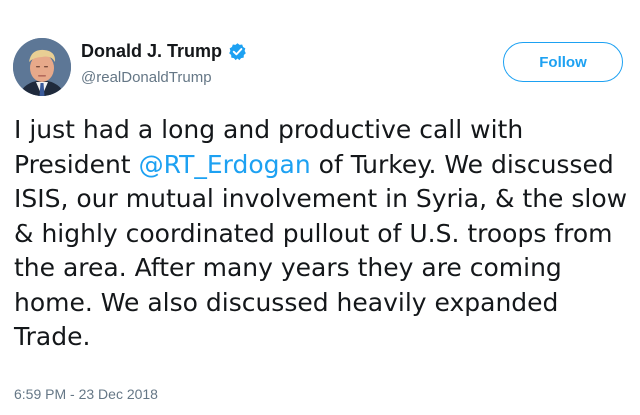 Image resolution: width=640 pixels, height=415 pixels. What do you see at coordinates (563, 62) in the screenshot?
I see `follow-button: Follow` at bounding box center [563, 62].